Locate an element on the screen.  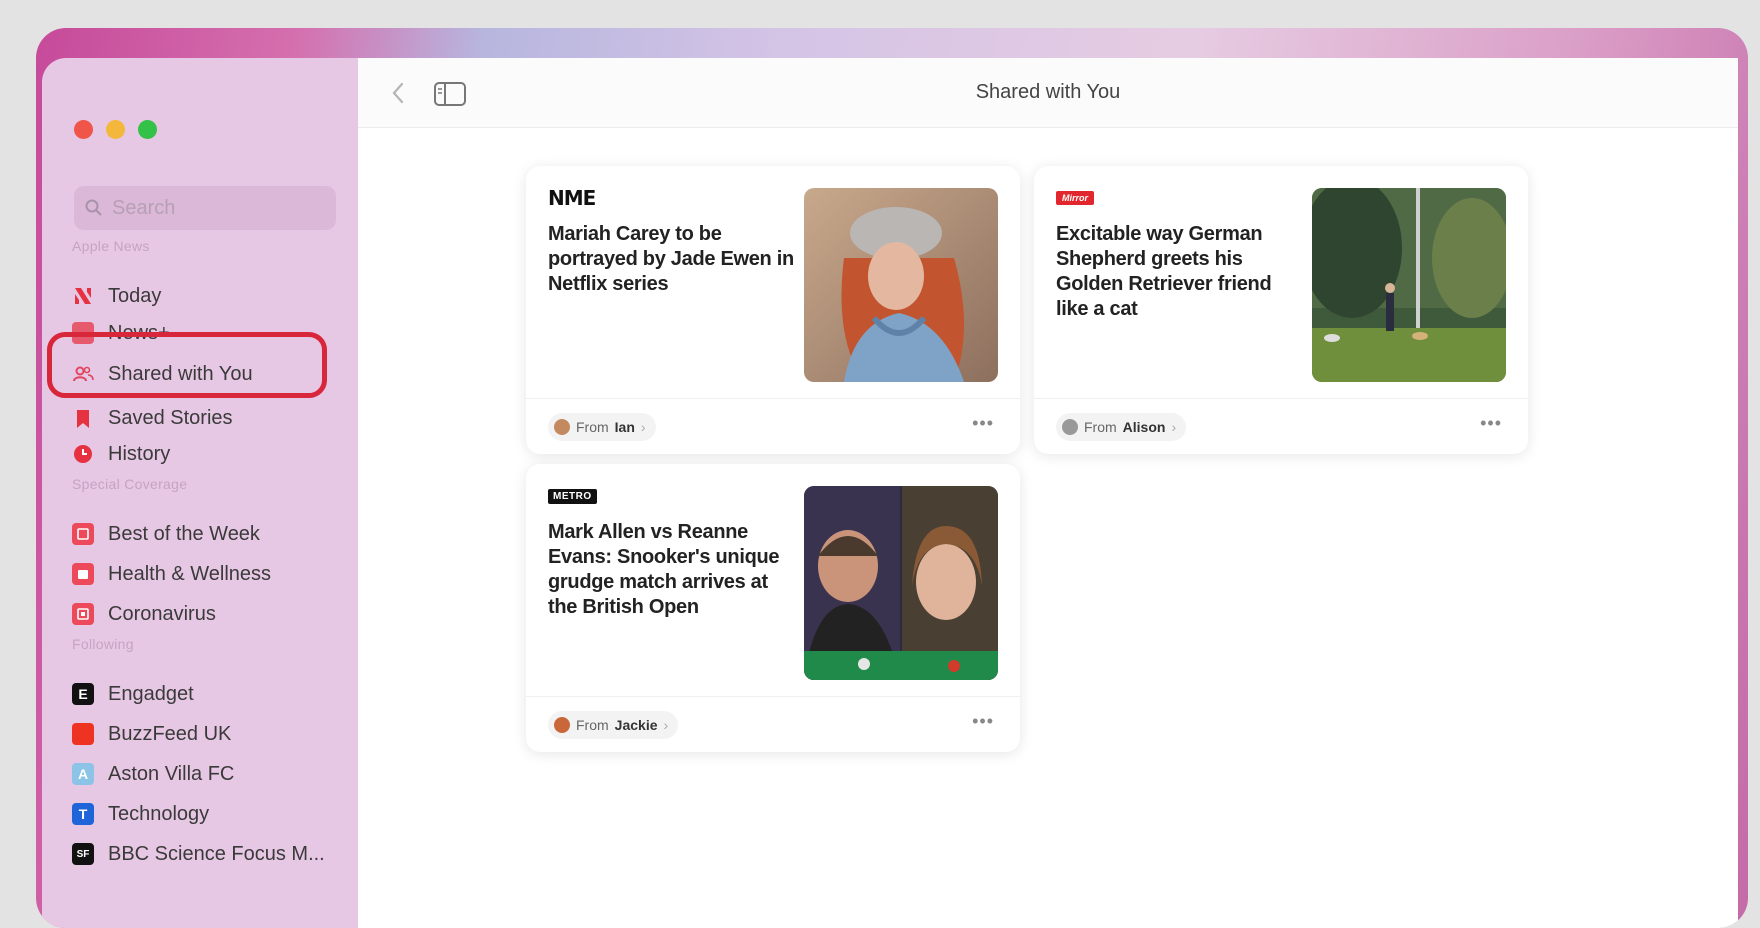
selection-highlight-ring is located at coordinates (187, 365).